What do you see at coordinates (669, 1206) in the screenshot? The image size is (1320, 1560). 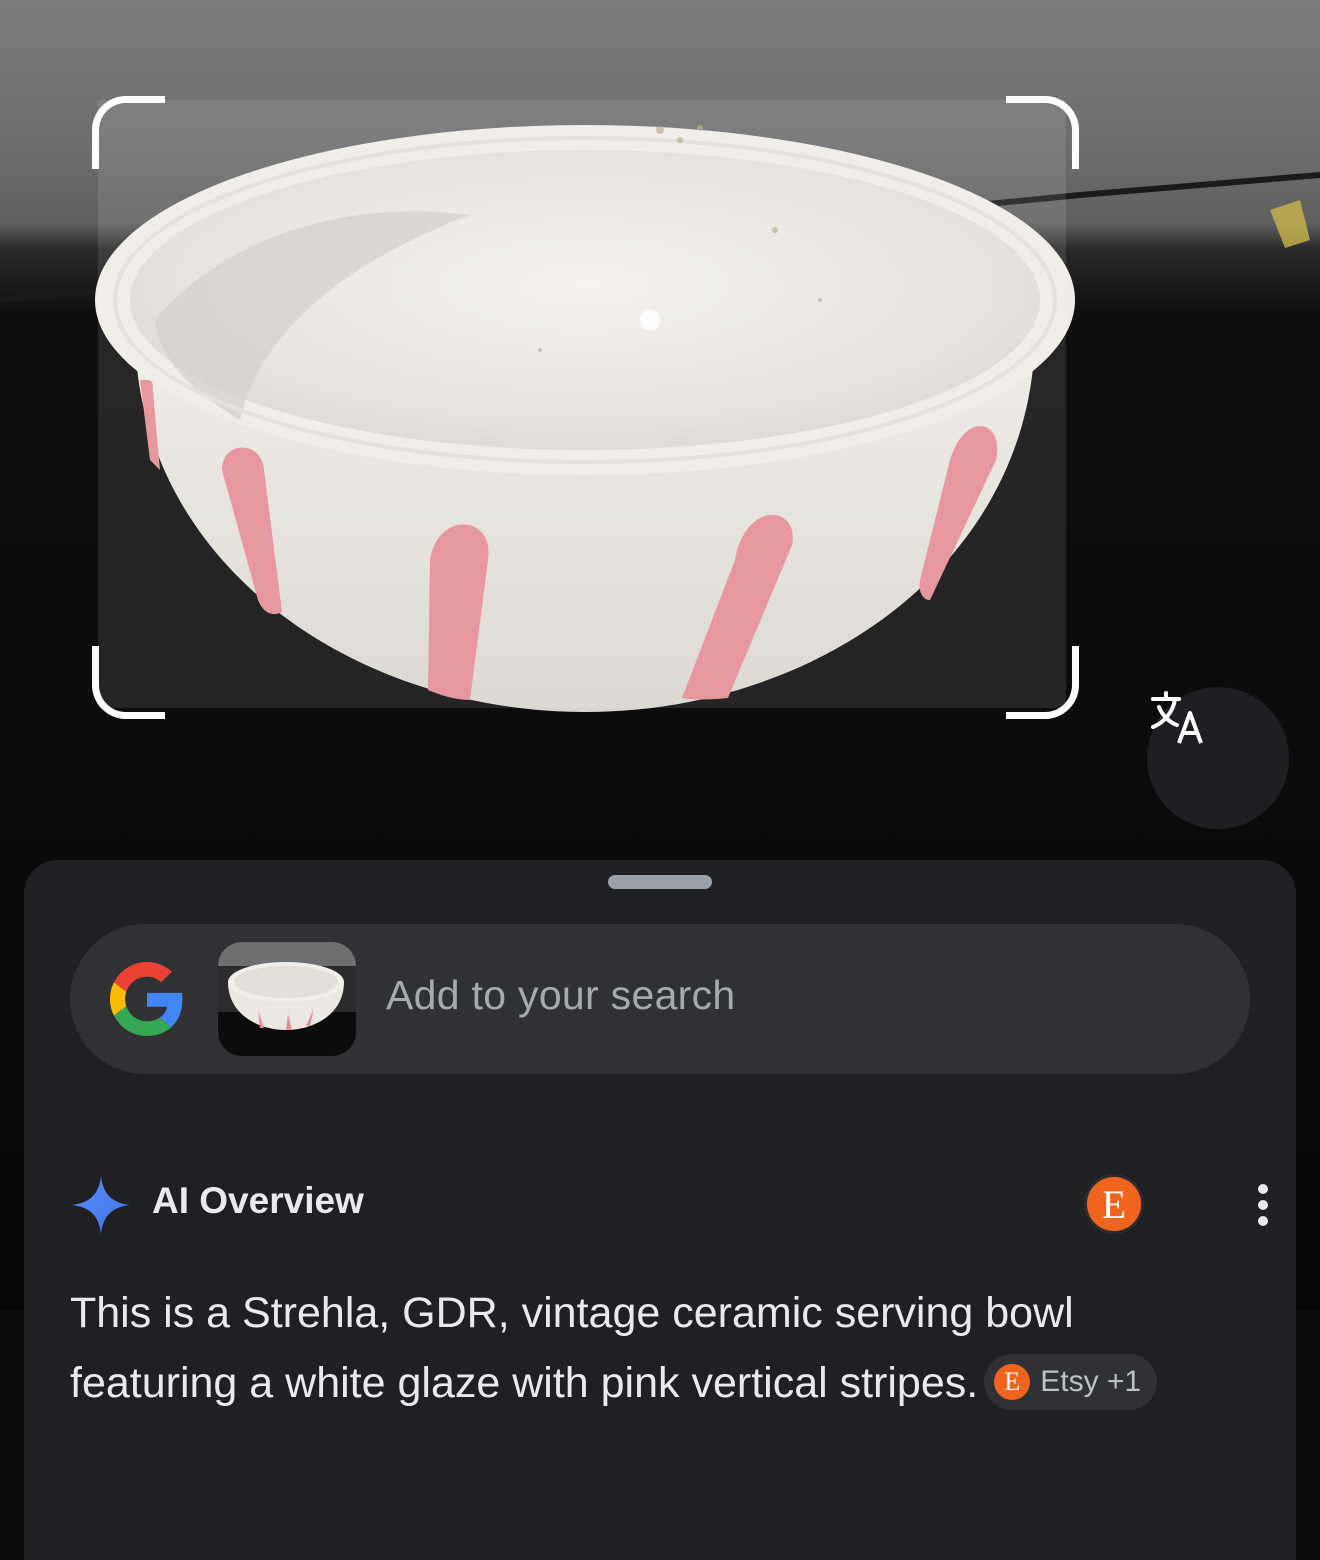 I see `ai-overview-header: AI Overview E` at bounding box center [669, 1206].